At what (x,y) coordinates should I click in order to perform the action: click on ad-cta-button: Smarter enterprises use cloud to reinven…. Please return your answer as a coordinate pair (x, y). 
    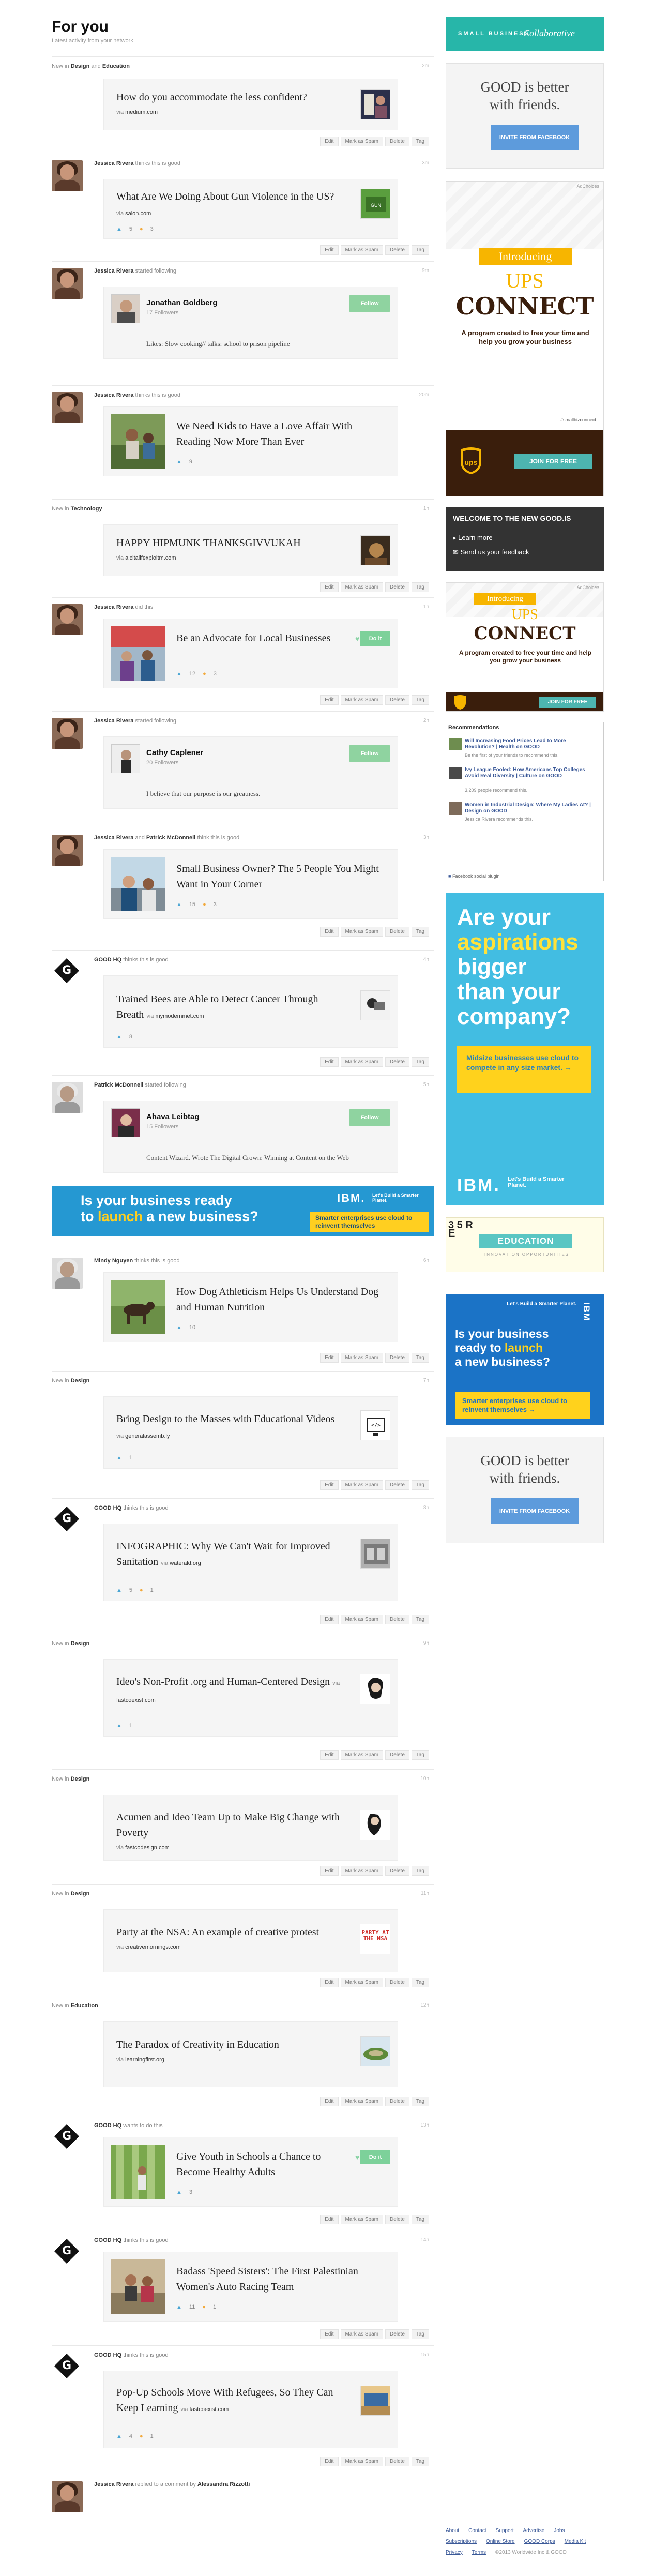
    Looking at the image, I should click on (369, 1222).